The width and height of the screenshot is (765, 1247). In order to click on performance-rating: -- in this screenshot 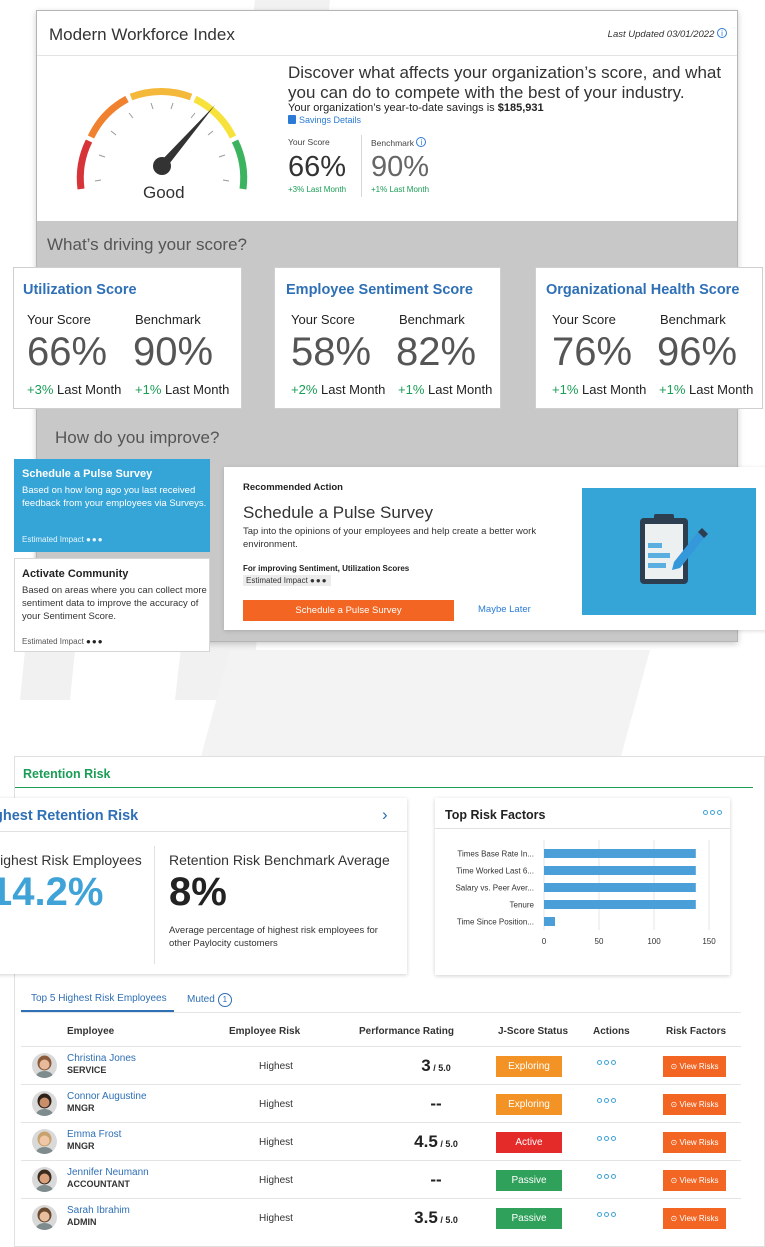, I will do `click(436, 1180)`.